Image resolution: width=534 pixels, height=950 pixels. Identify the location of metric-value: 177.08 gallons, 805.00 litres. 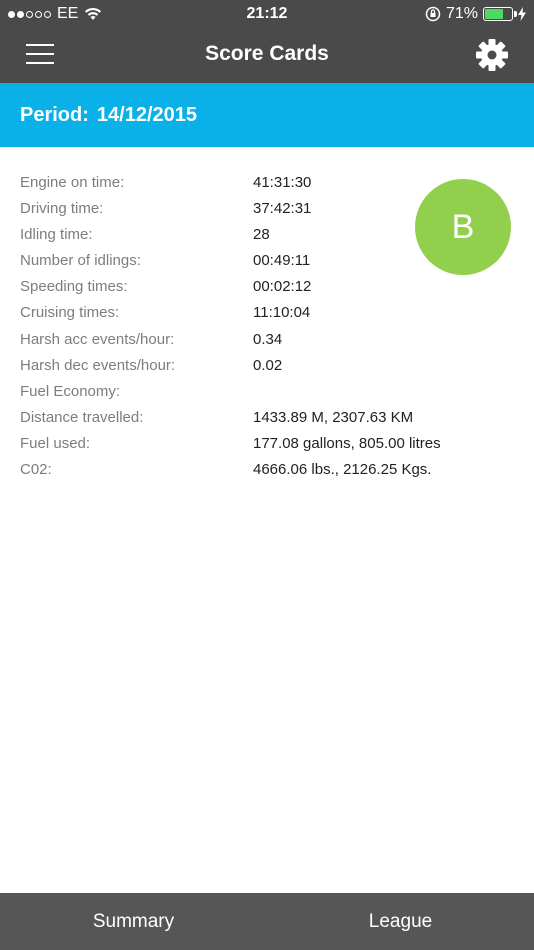
(347, 443).